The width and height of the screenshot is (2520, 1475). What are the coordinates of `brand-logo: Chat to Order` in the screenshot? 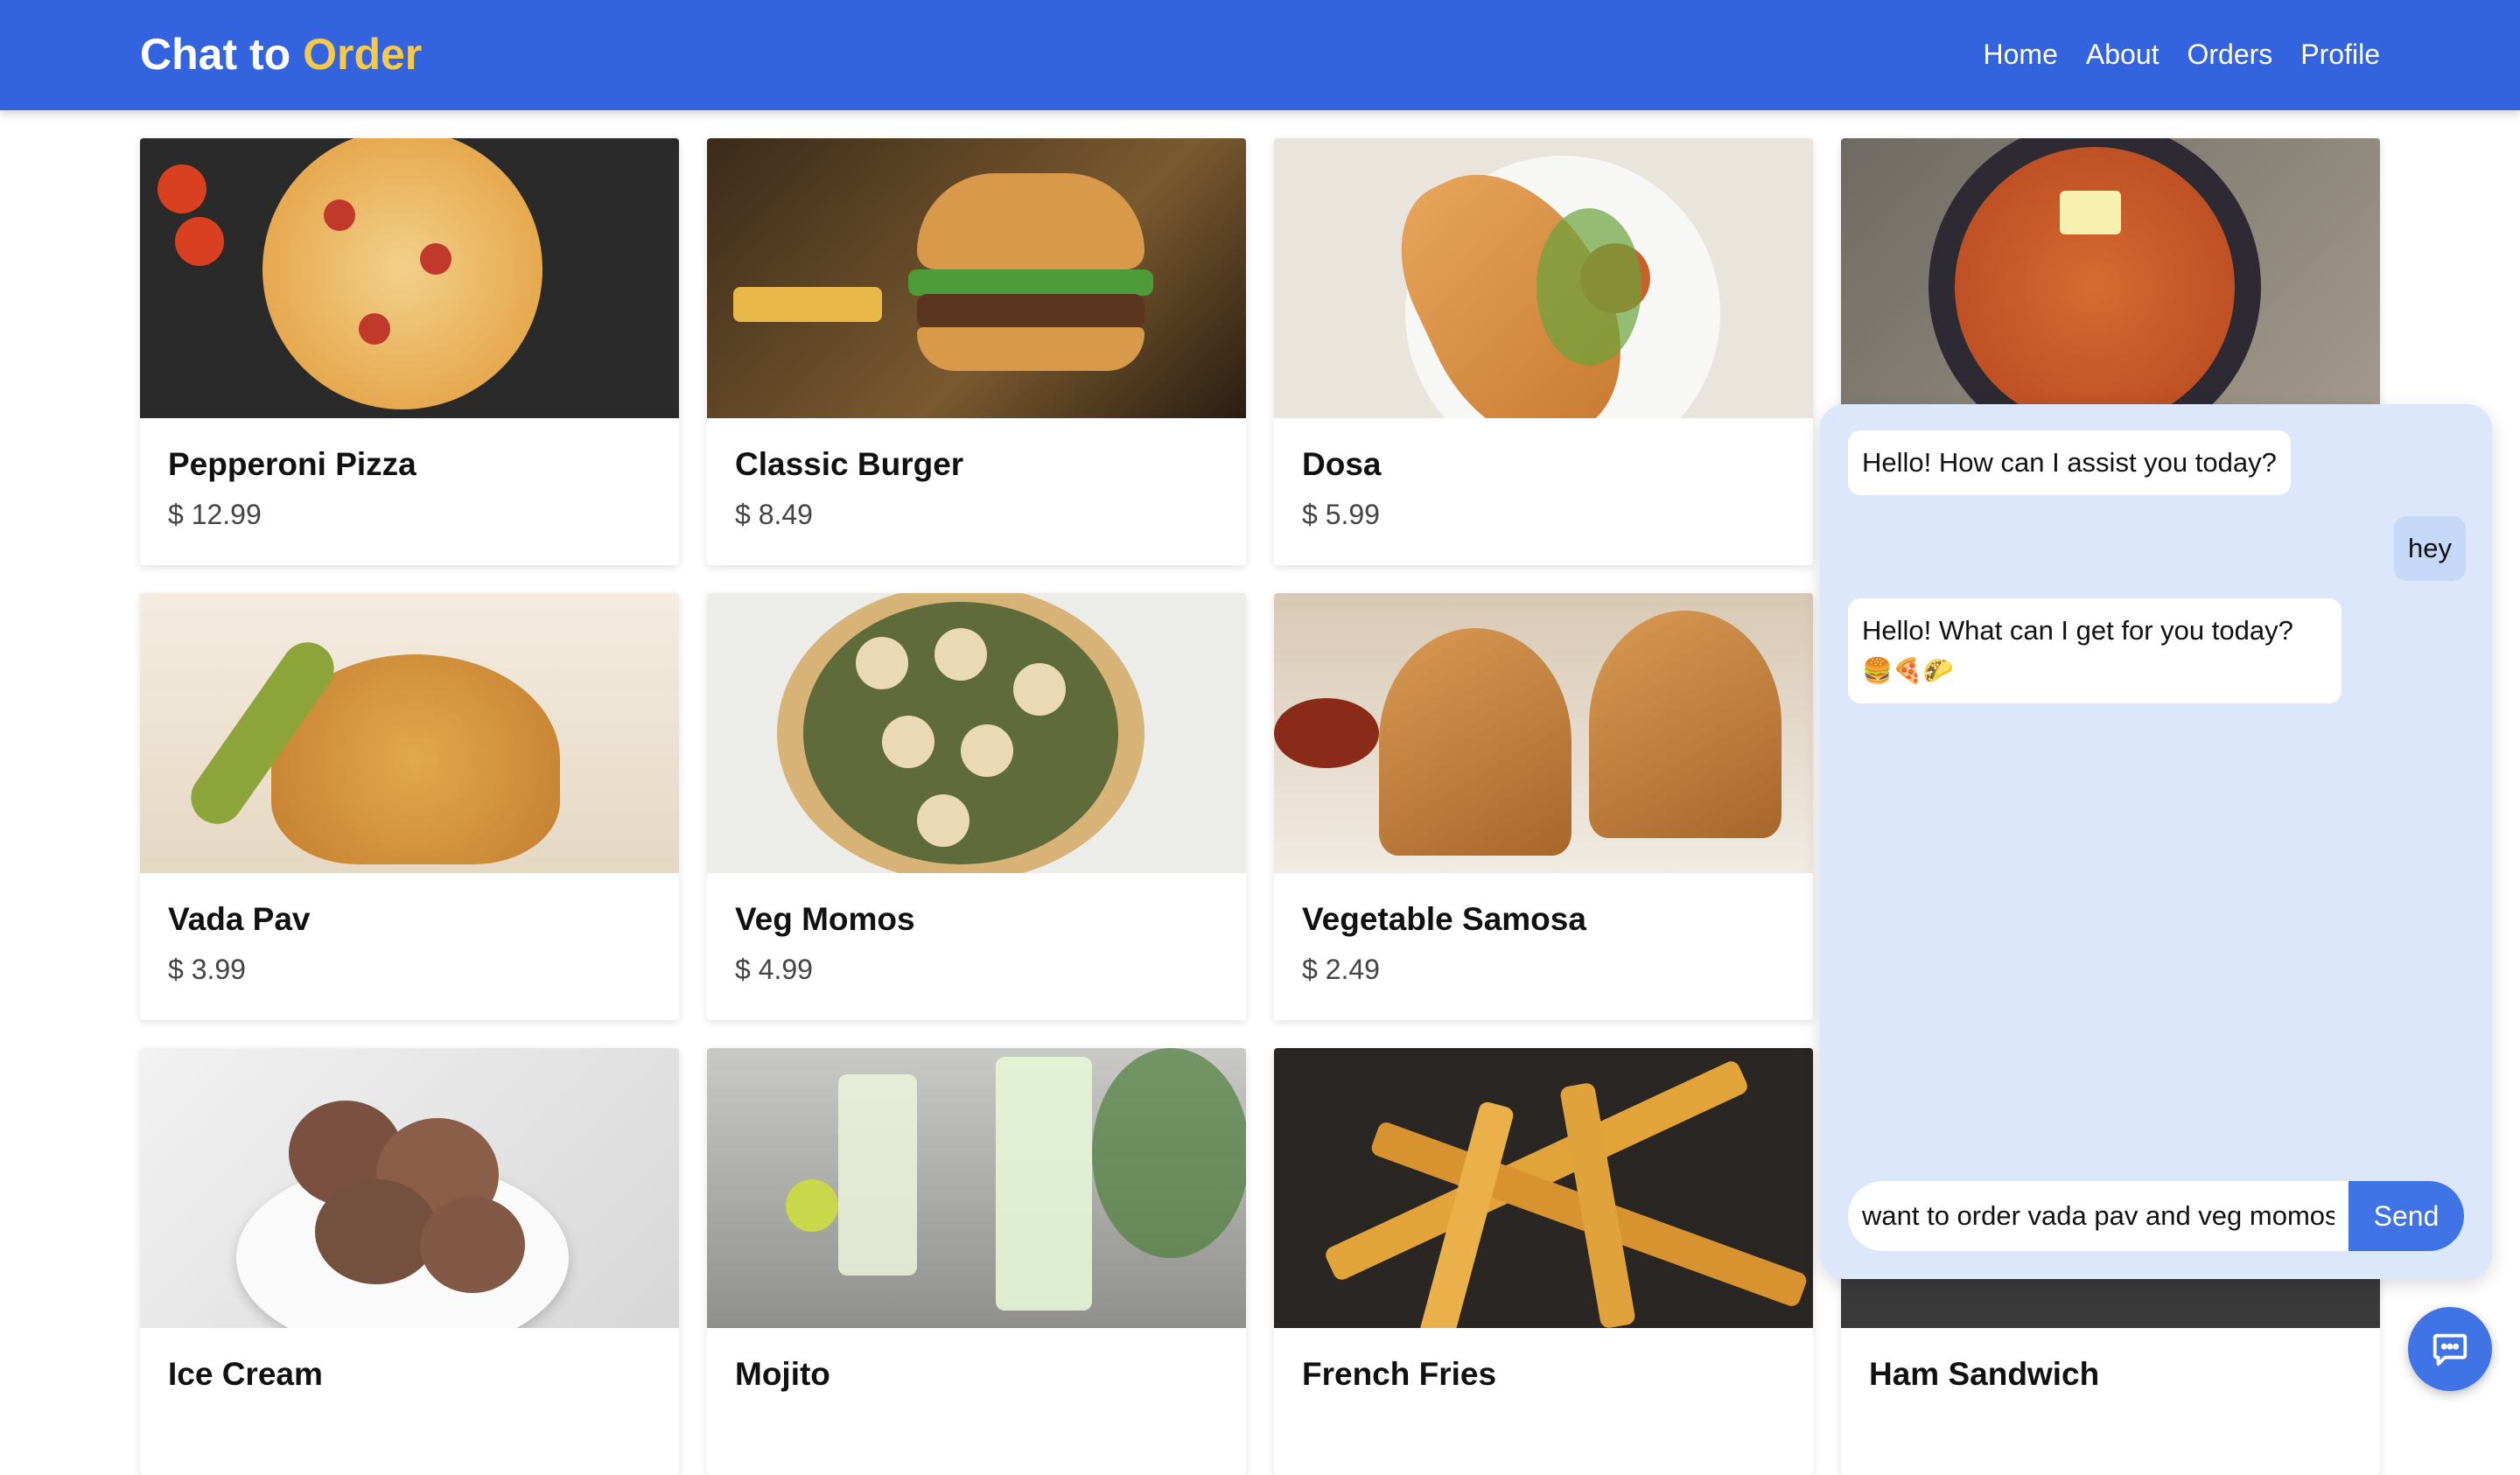 It's located at (281, 54).